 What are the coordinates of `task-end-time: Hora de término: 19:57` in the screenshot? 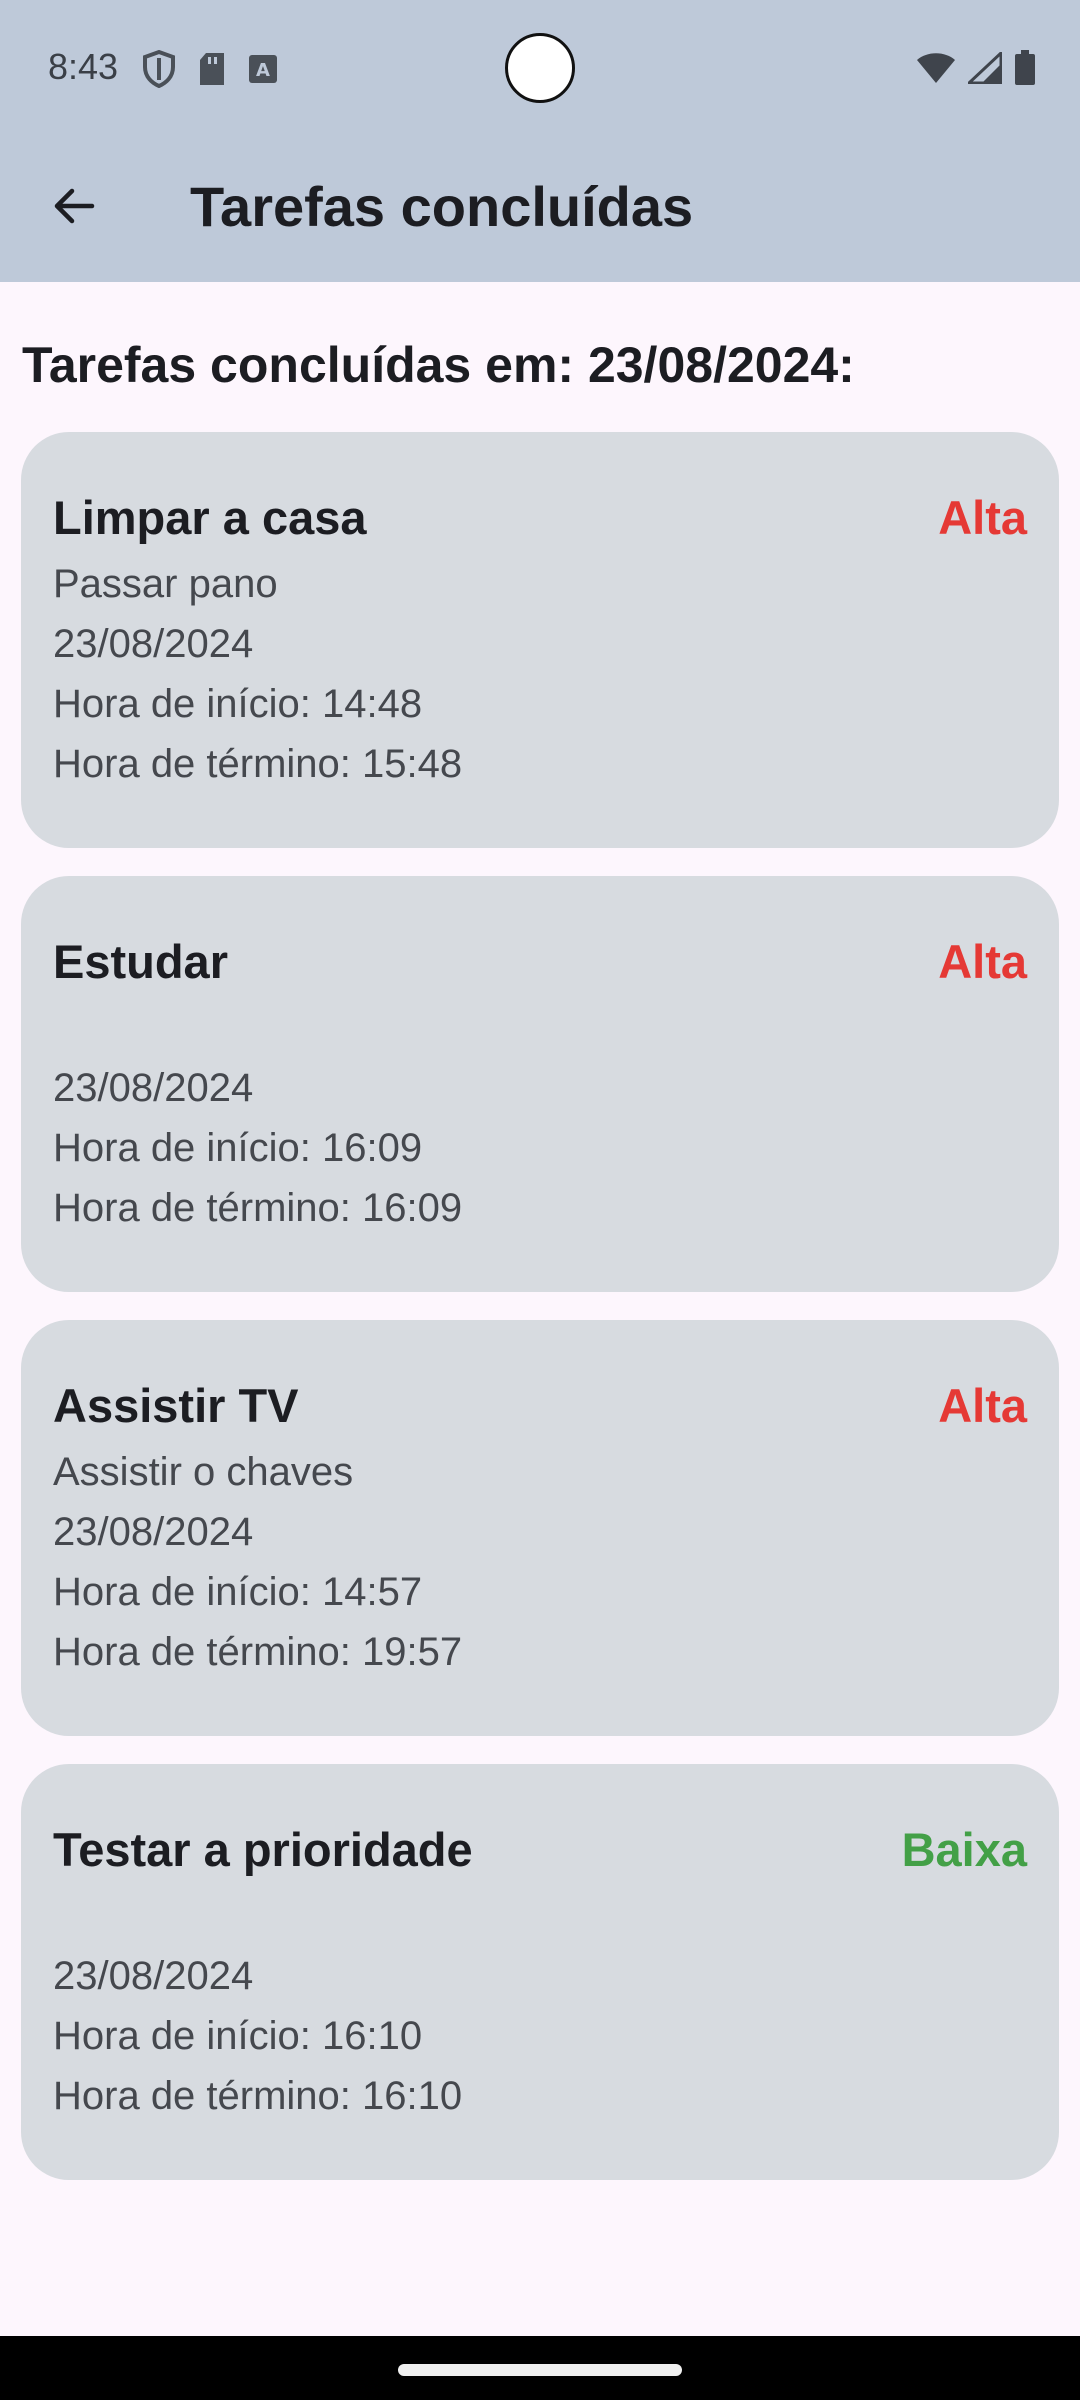 It's located at (258, 1652).